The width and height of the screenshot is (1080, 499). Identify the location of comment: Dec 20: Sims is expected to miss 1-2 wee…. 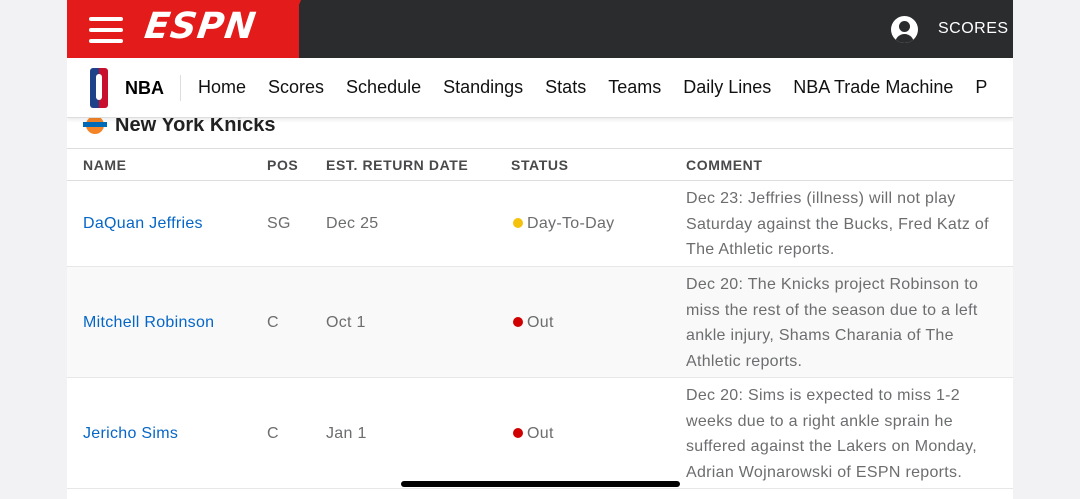
(845, 434).